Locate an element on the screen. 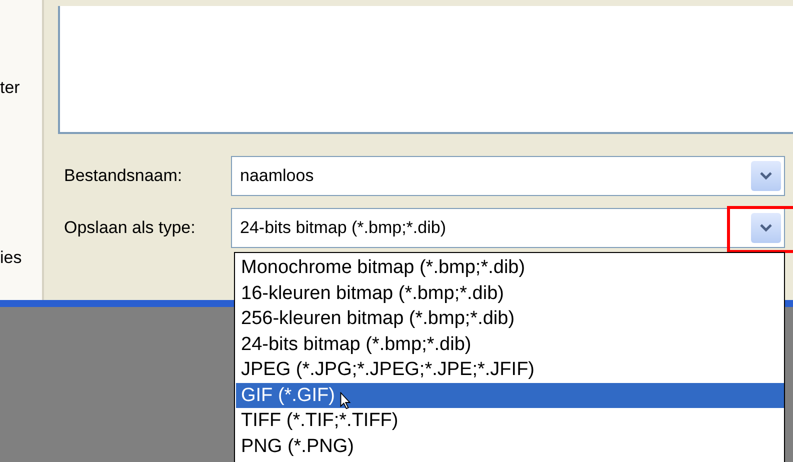 This screenshot has height=462, width=793. dropdown-option: TIFF (*.TIF;*.TIFF) is located at coordinates (510, 421).